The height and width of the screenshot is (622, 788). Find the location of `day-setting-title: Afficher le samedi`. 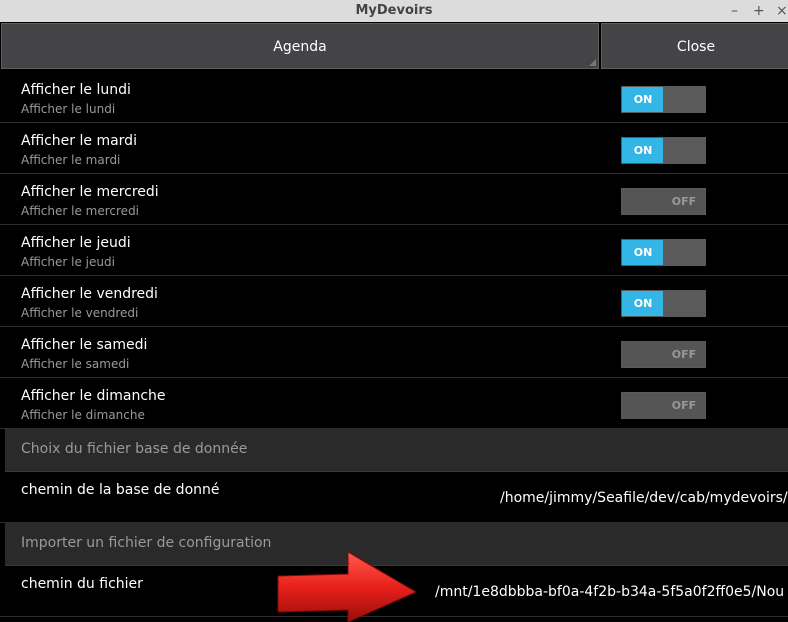

day-setting-title: Afficher le samedi is located at coordinates (84, 345).